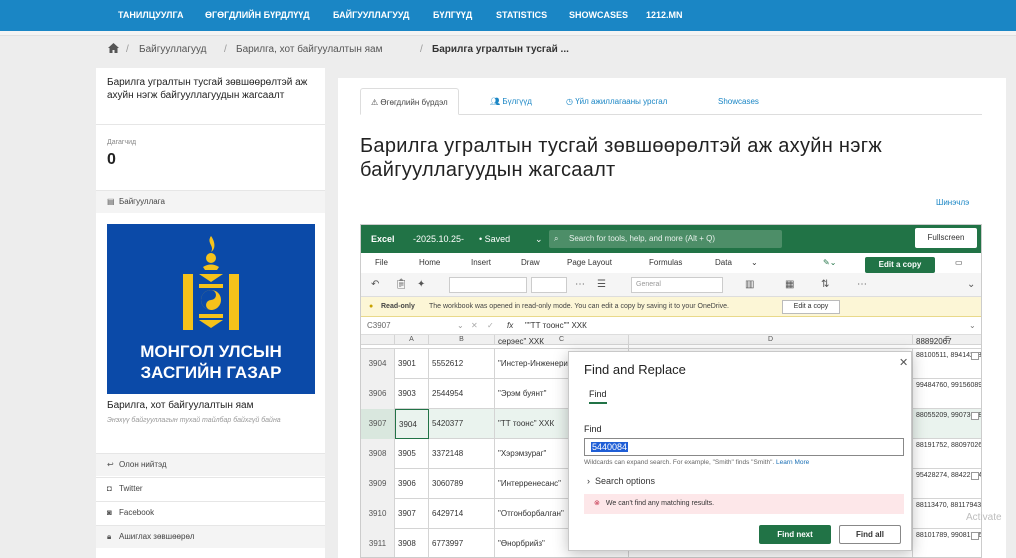 The width and height of the screenshot is (1016, 558). Describe the element at coordinates (903, 362) in the screenshot. I see `close-icon: ✕` at that location.